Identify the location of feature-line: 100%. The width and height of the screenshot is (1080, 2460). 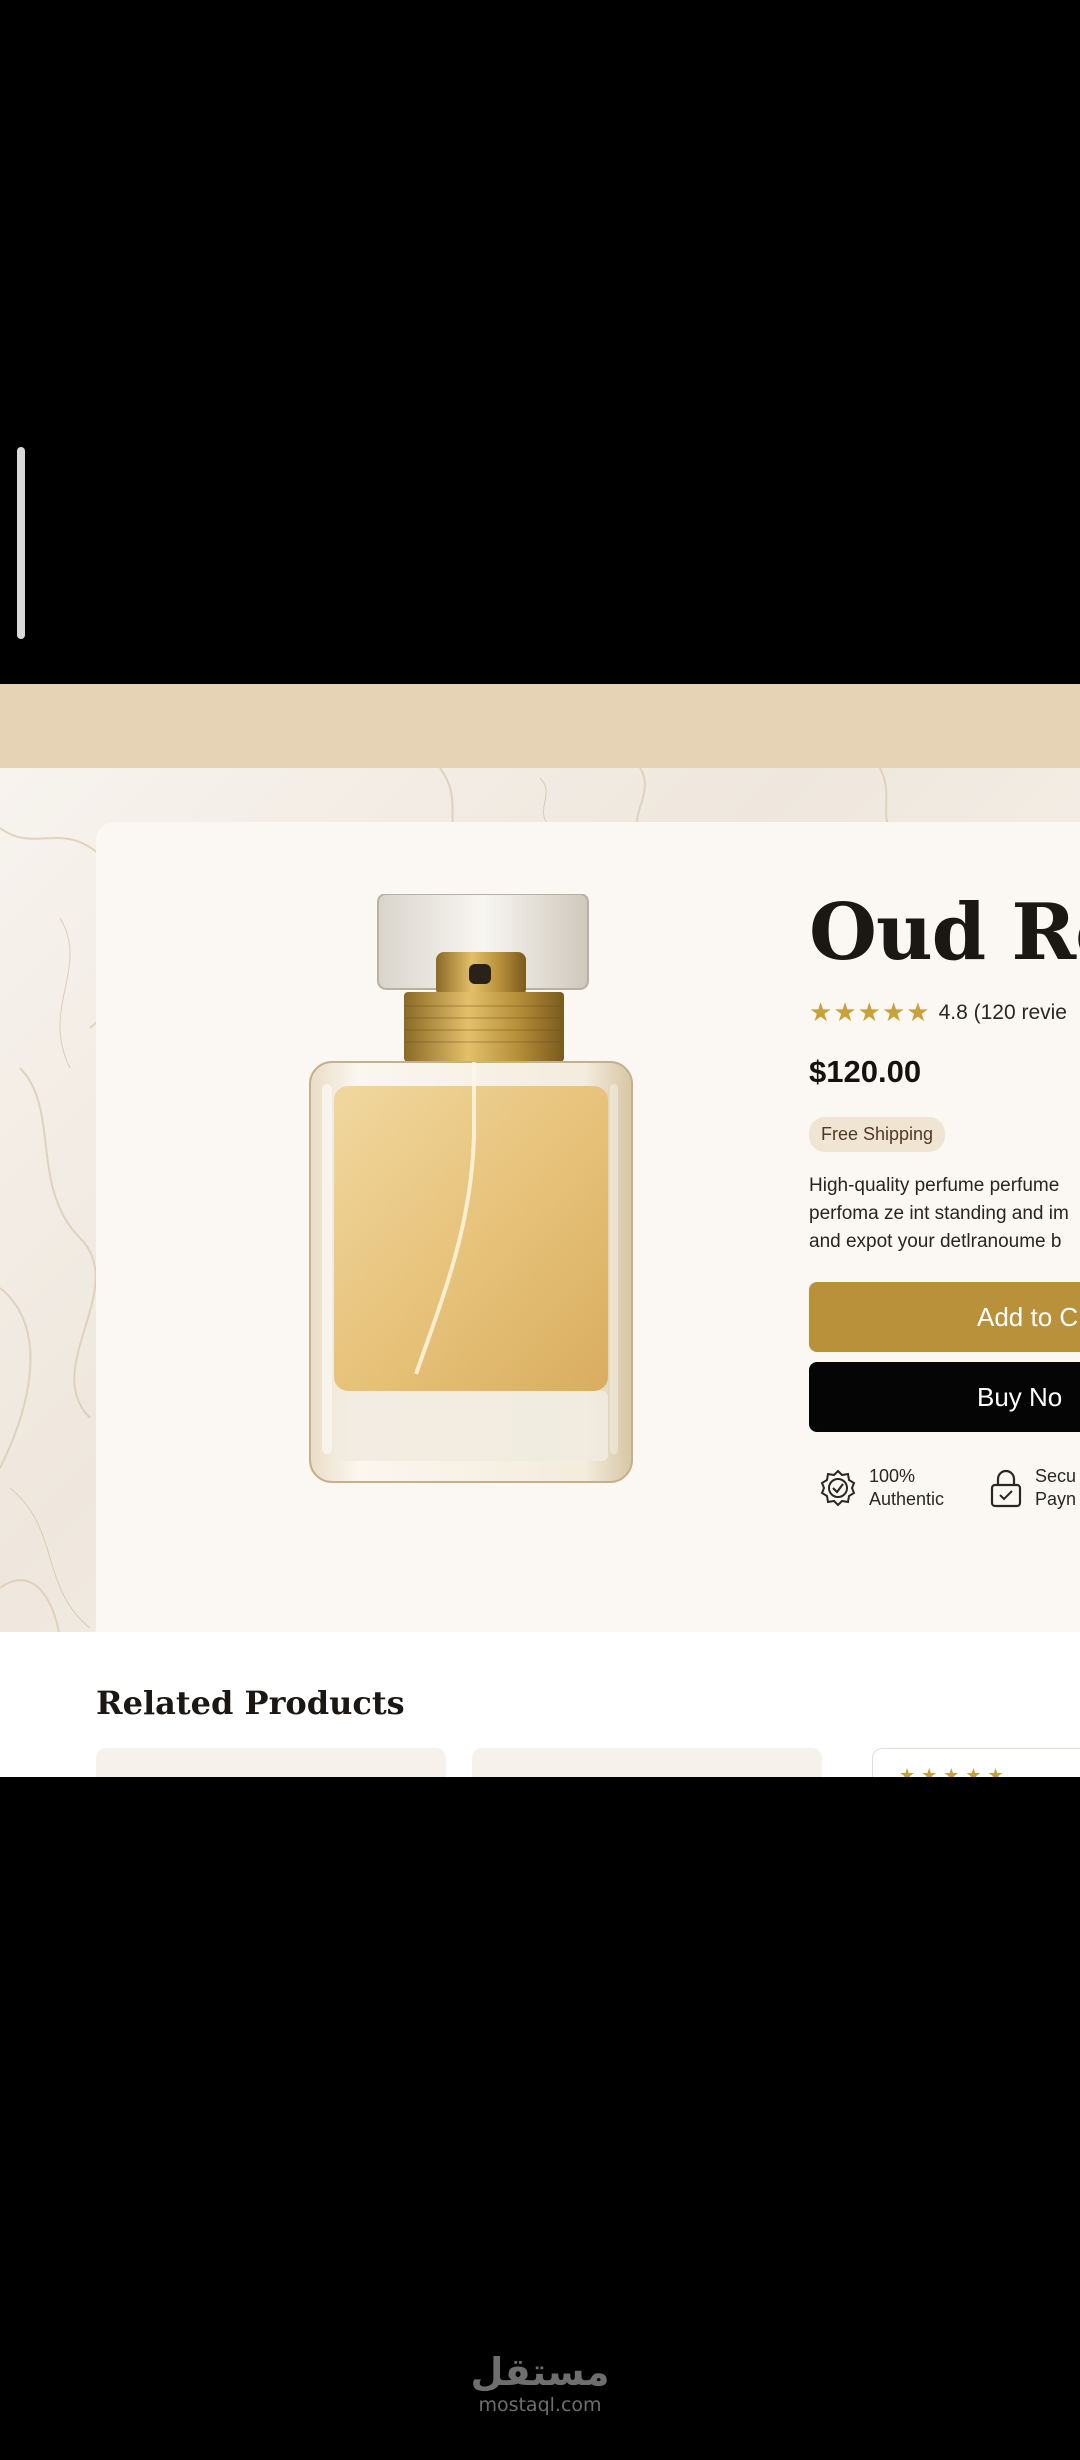
(892, 1476).